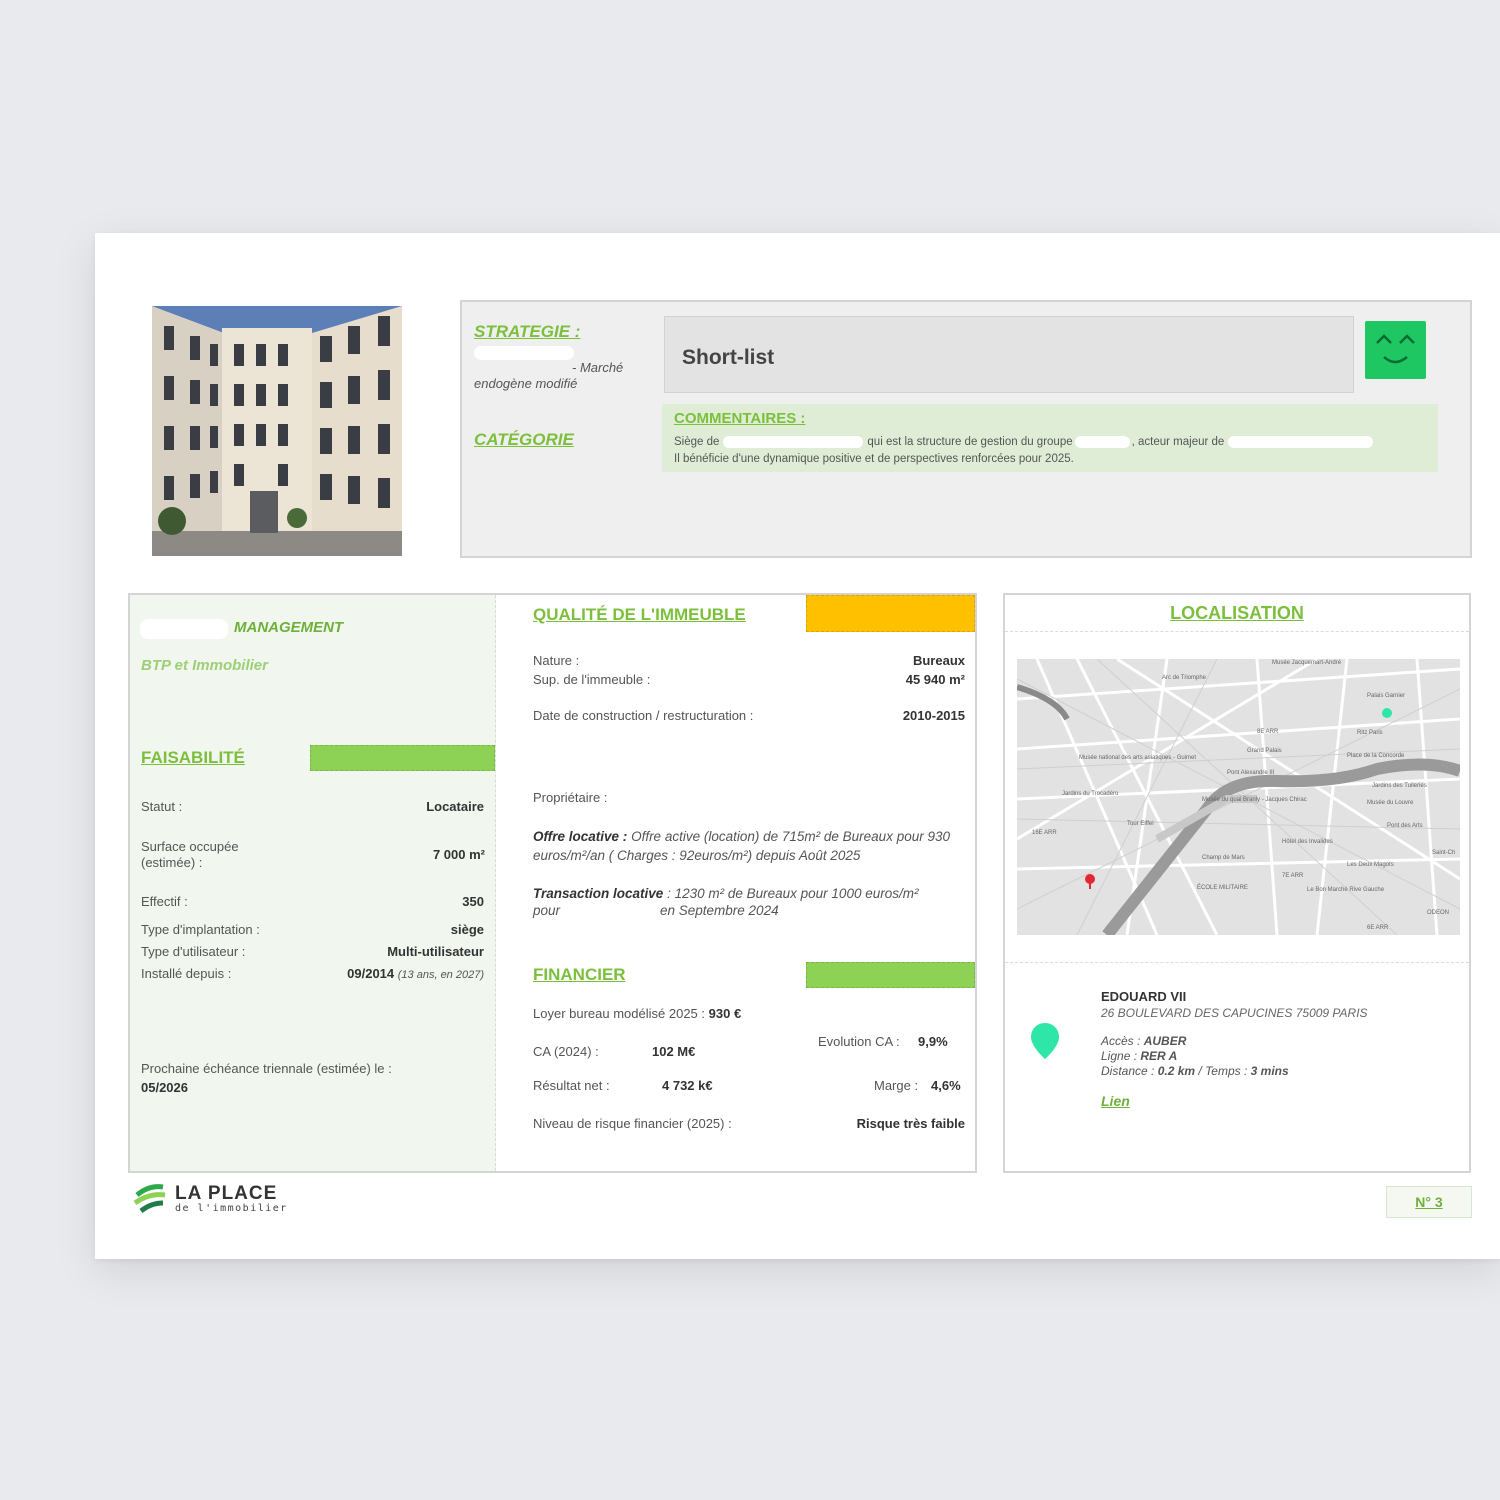 This screenshot has height=1500, width=1500. I want to click on transaction-line2b: en Septembre 2024, so click(719, 910).